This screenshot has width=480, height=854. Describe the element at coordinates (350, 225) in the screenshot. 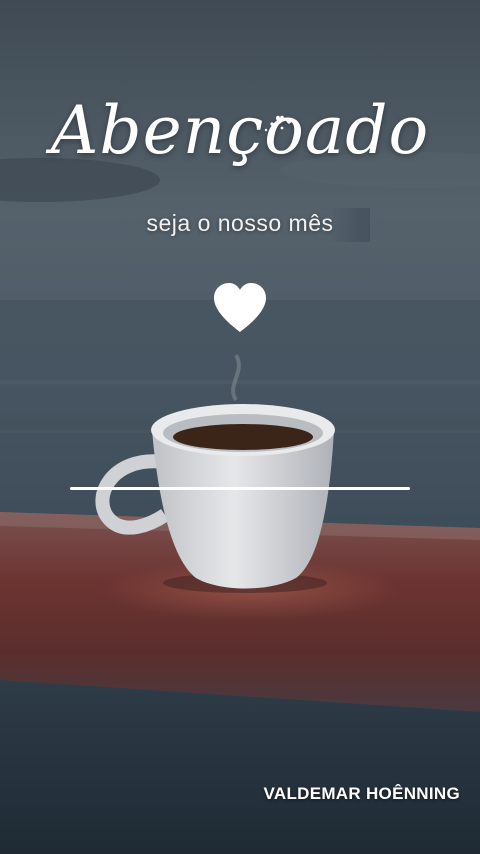

I see `subtitle-fade` at that location.